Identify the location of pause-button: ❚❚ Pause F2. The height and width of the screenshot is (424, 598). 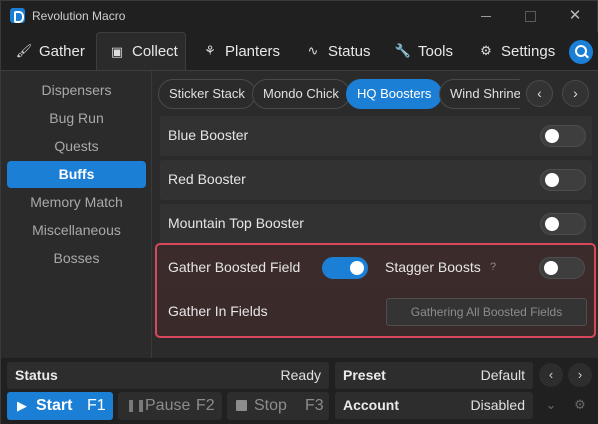
(170, 406).